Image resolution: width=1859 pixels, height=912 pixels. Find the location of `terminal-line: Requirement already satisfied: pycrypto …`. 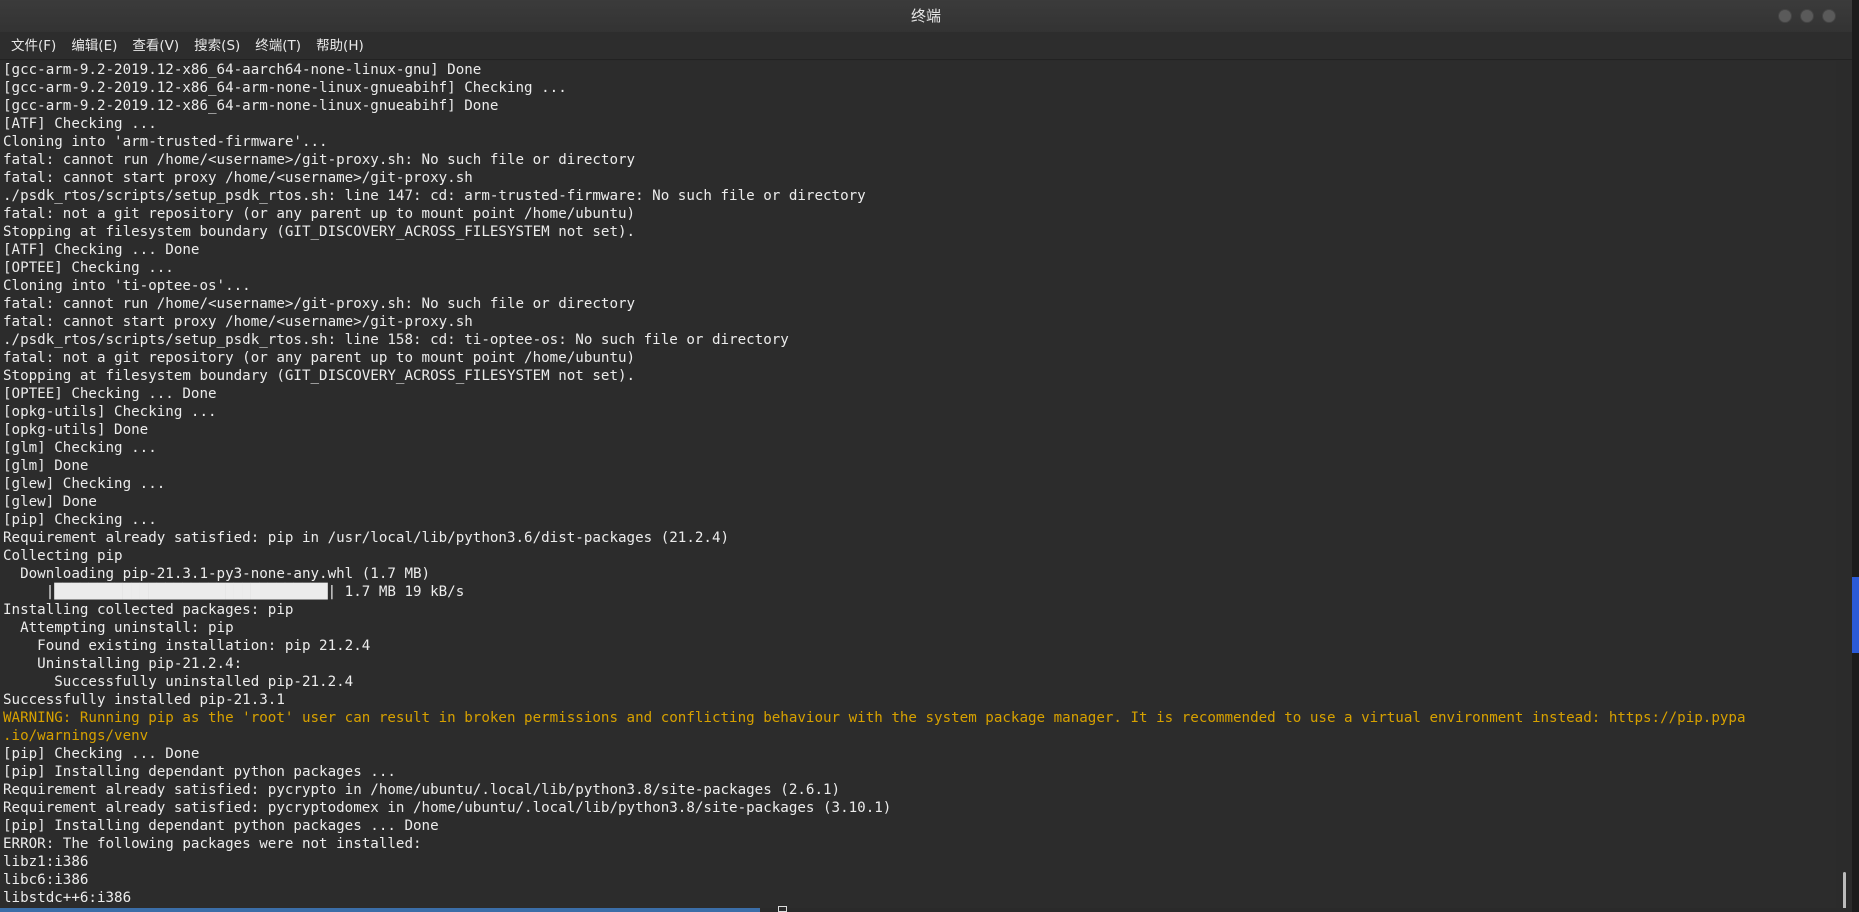

terminal-line: Requirement already satisfied: pycrypto … is located at coordinates (422, 790).